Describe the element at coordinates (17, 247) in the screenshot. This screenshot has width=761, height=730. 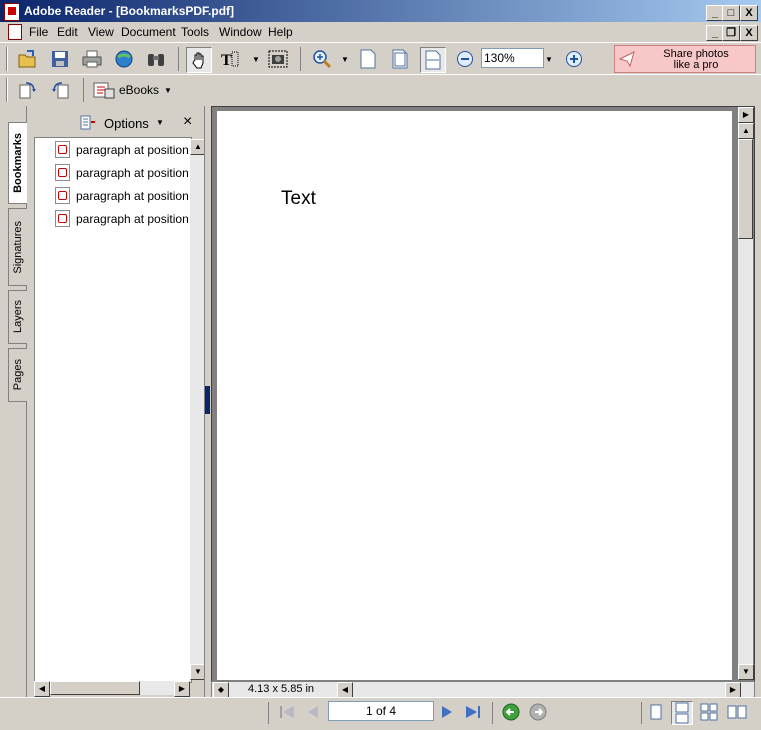
I see `tab-signatures: Signatures` at that location.